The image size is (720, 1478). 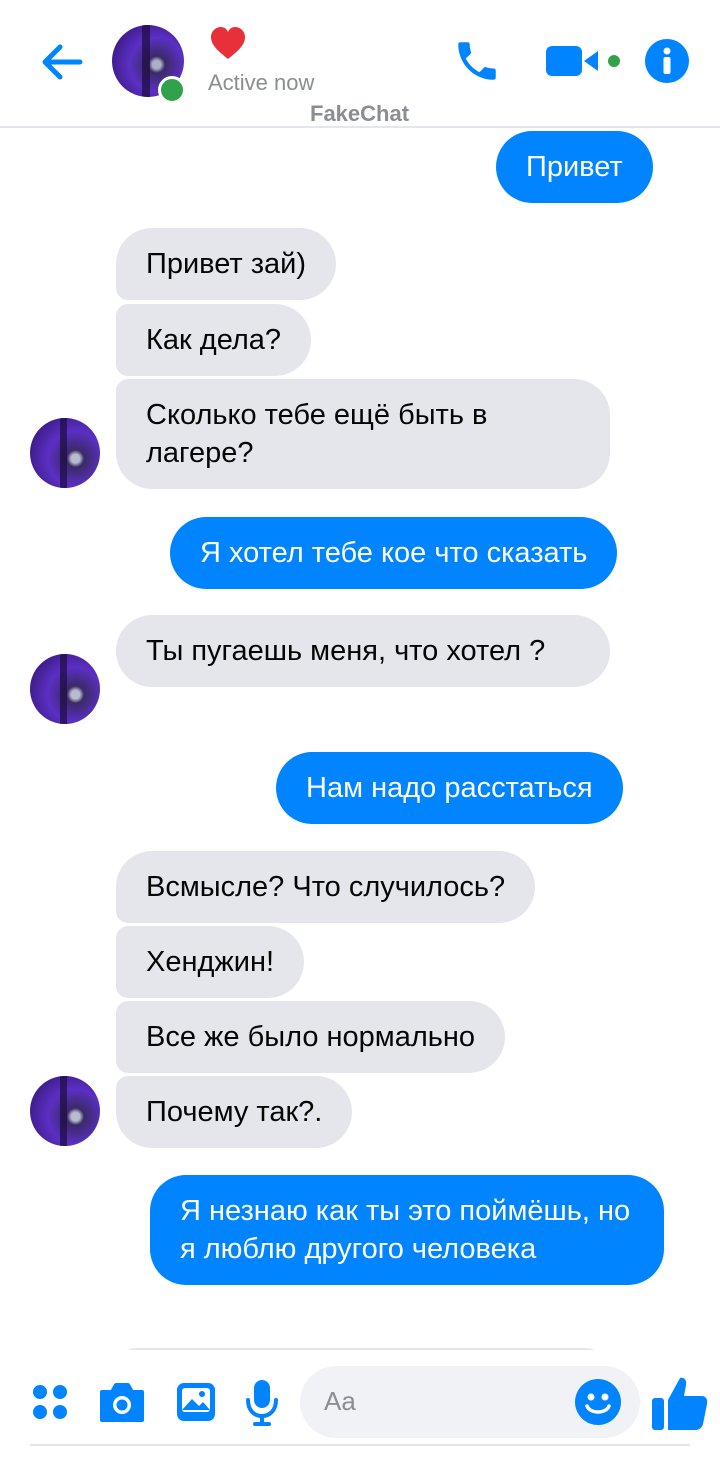 I want to click on camera-icon, so click(x=122, y=1402).